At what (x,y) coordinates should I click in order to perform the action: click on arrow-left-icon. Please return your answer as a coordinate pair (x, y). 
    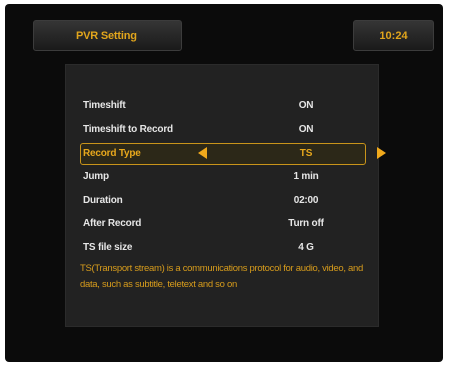
    Looking at the image, I should click on (202, 153).